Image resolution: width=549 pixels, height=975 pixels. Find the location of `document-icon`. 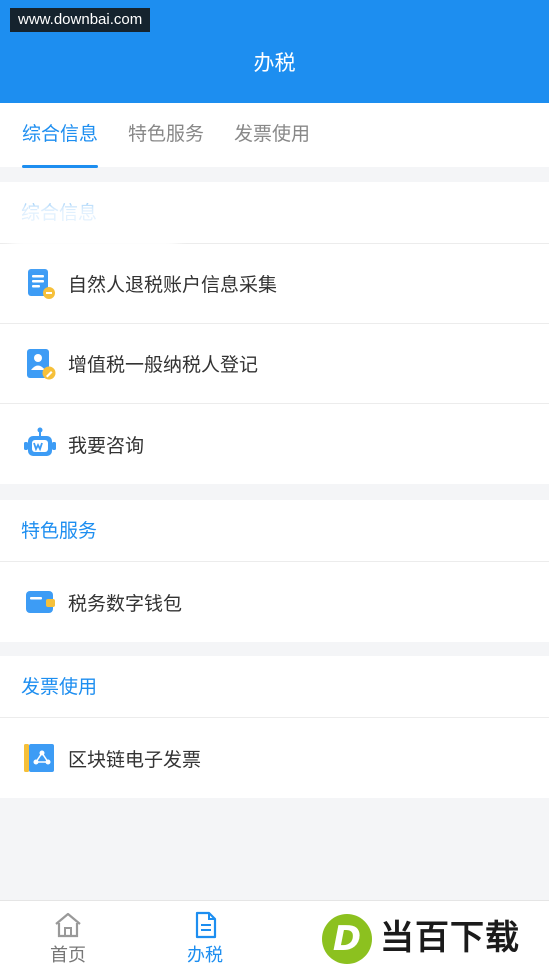

document-icon is located at coordinates (206, 925).